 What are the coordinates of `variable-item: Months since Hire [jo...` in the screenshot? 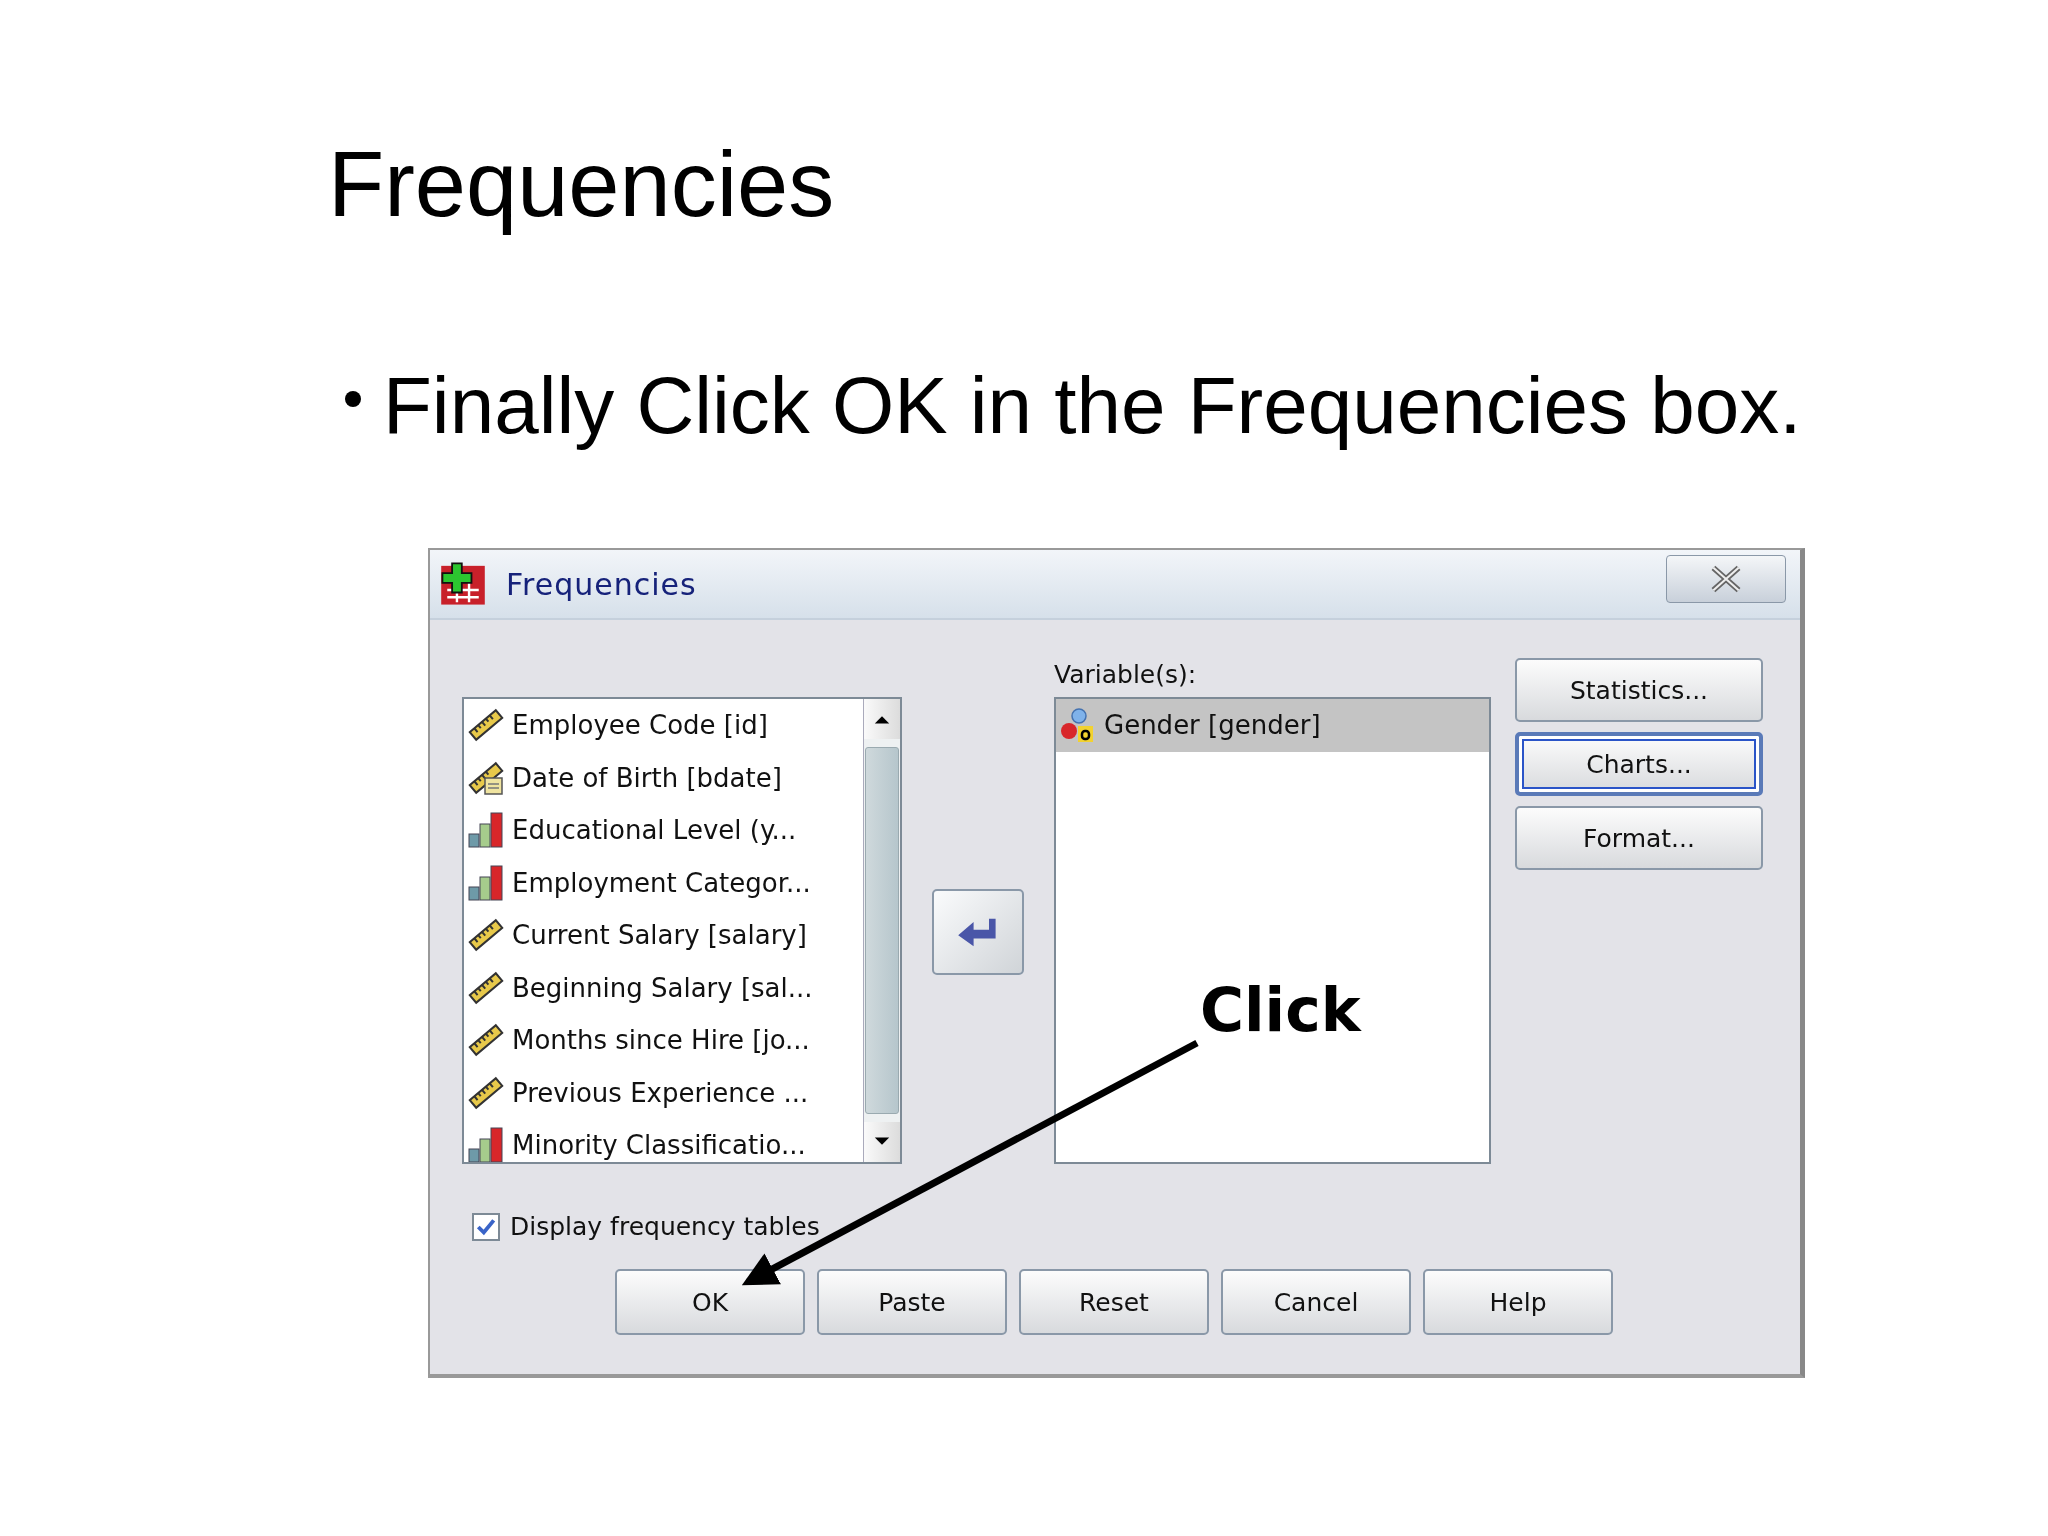 It's located at (663, 1040).